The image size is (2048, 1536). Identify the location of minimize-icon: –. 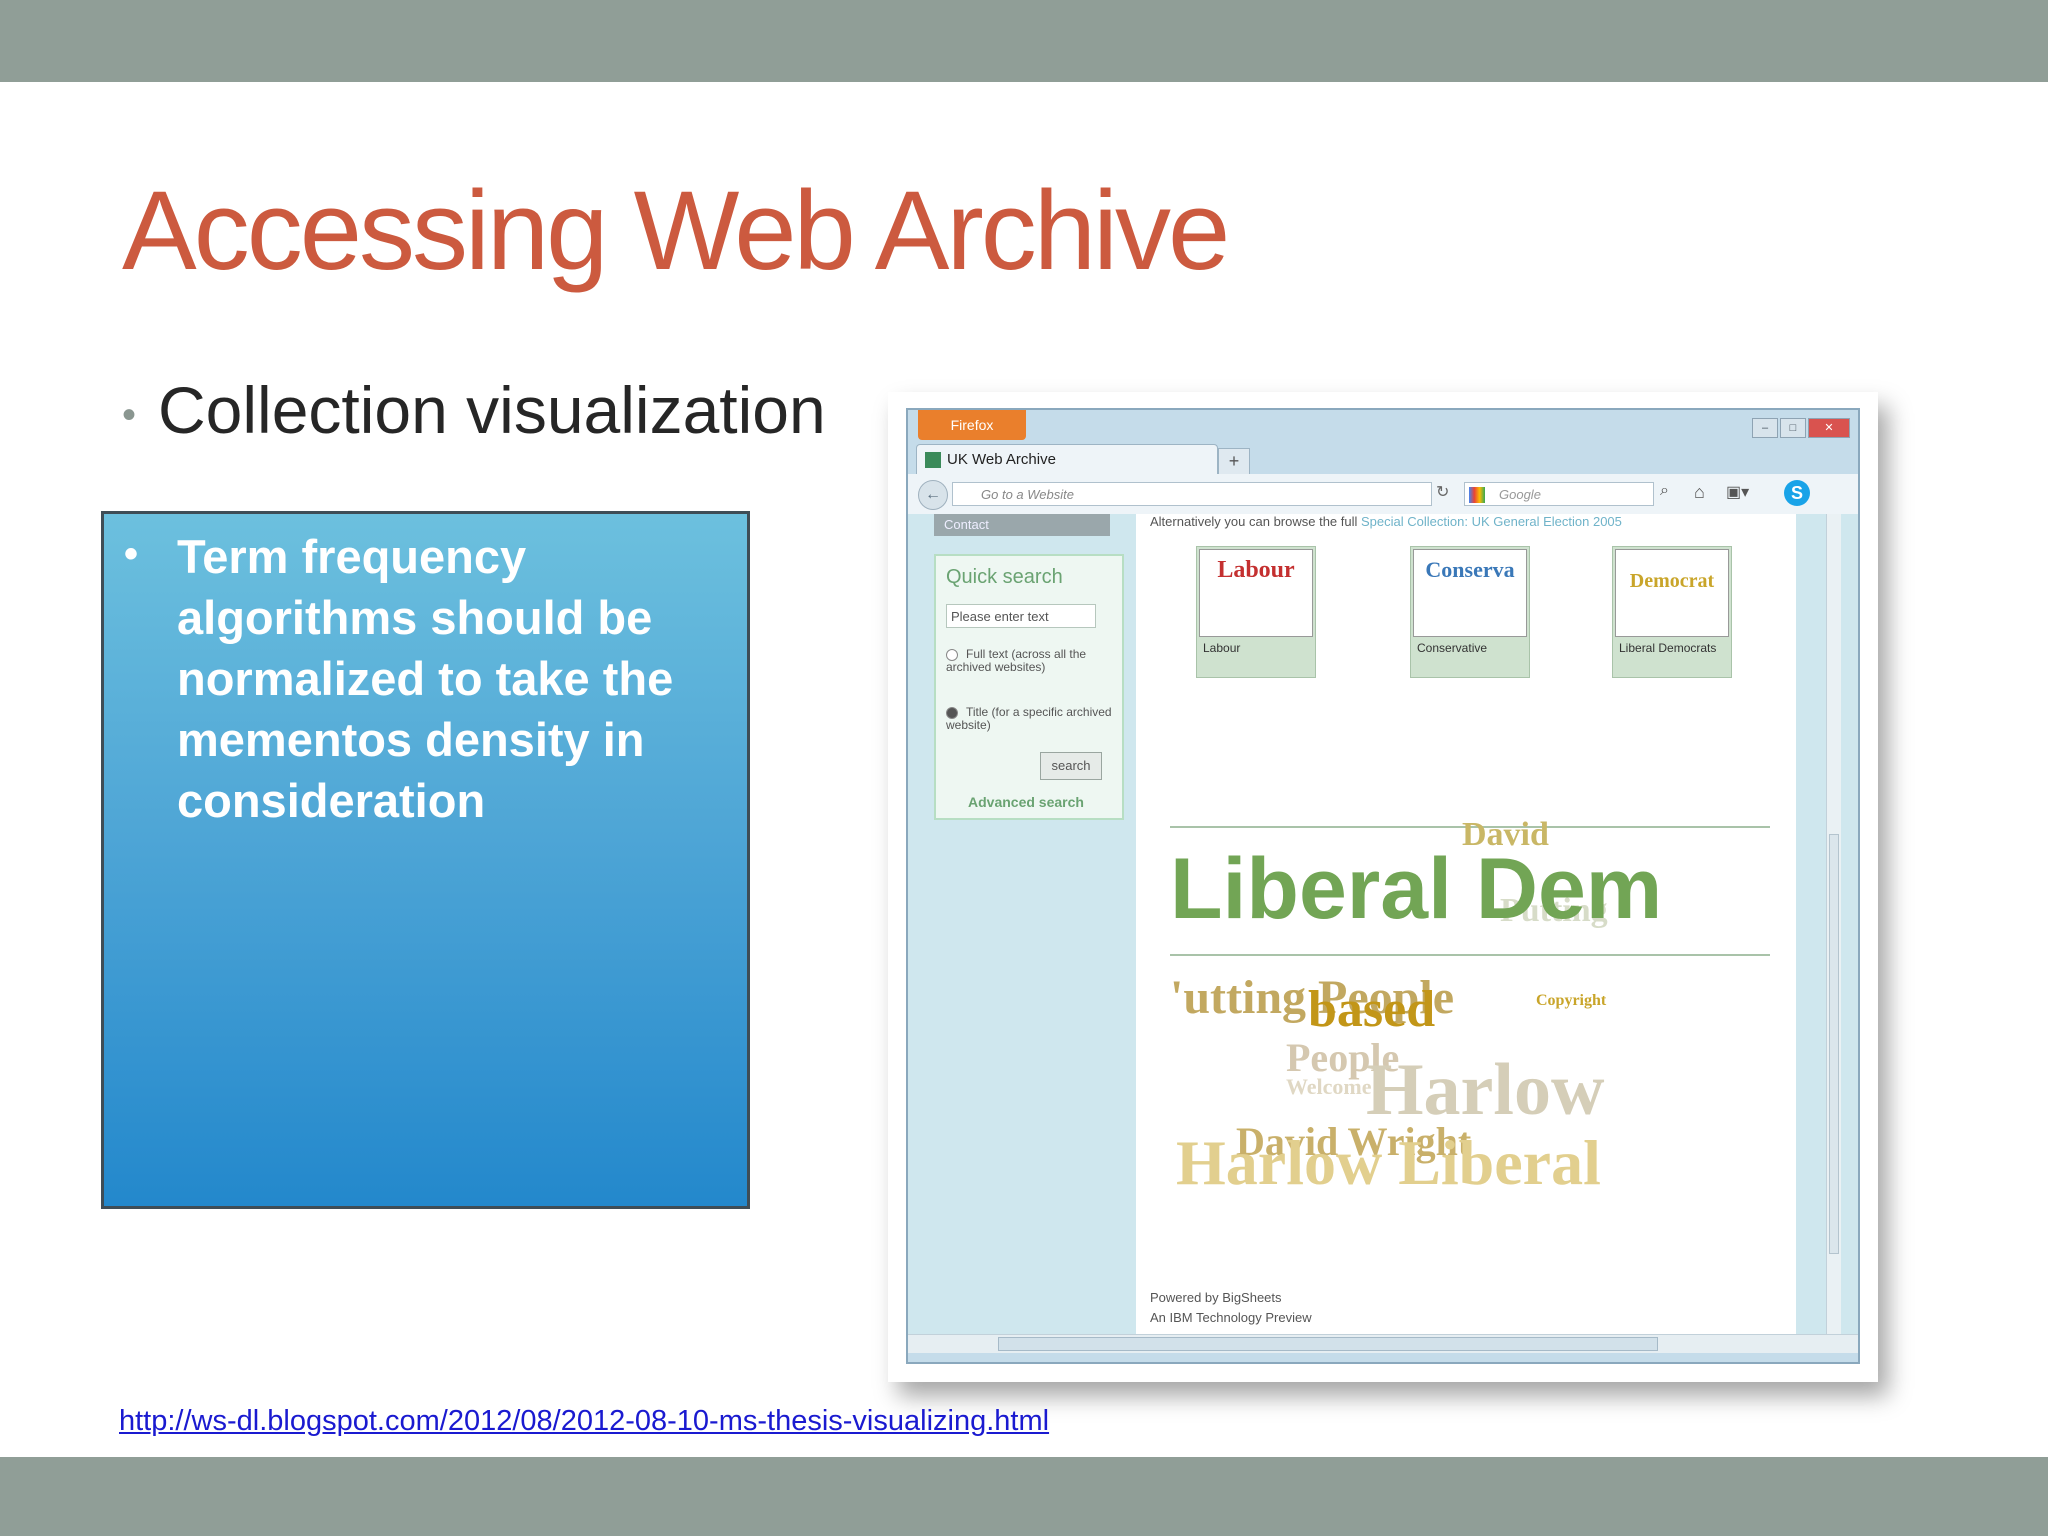
(1765, 428).